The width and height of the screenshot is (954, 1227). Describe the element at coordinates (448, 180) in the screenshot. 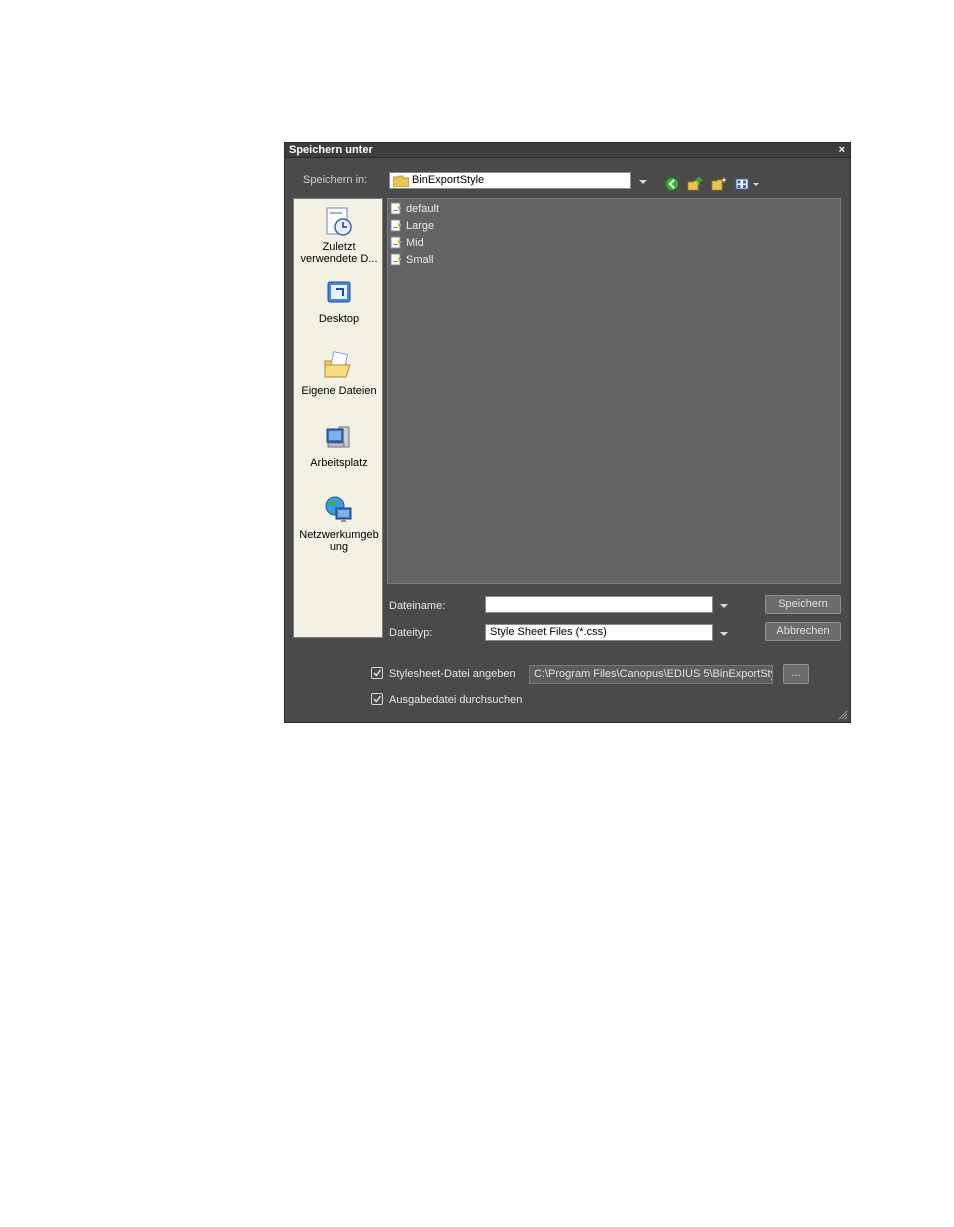

I see `save-in-value: BinExportStyle` at that location.